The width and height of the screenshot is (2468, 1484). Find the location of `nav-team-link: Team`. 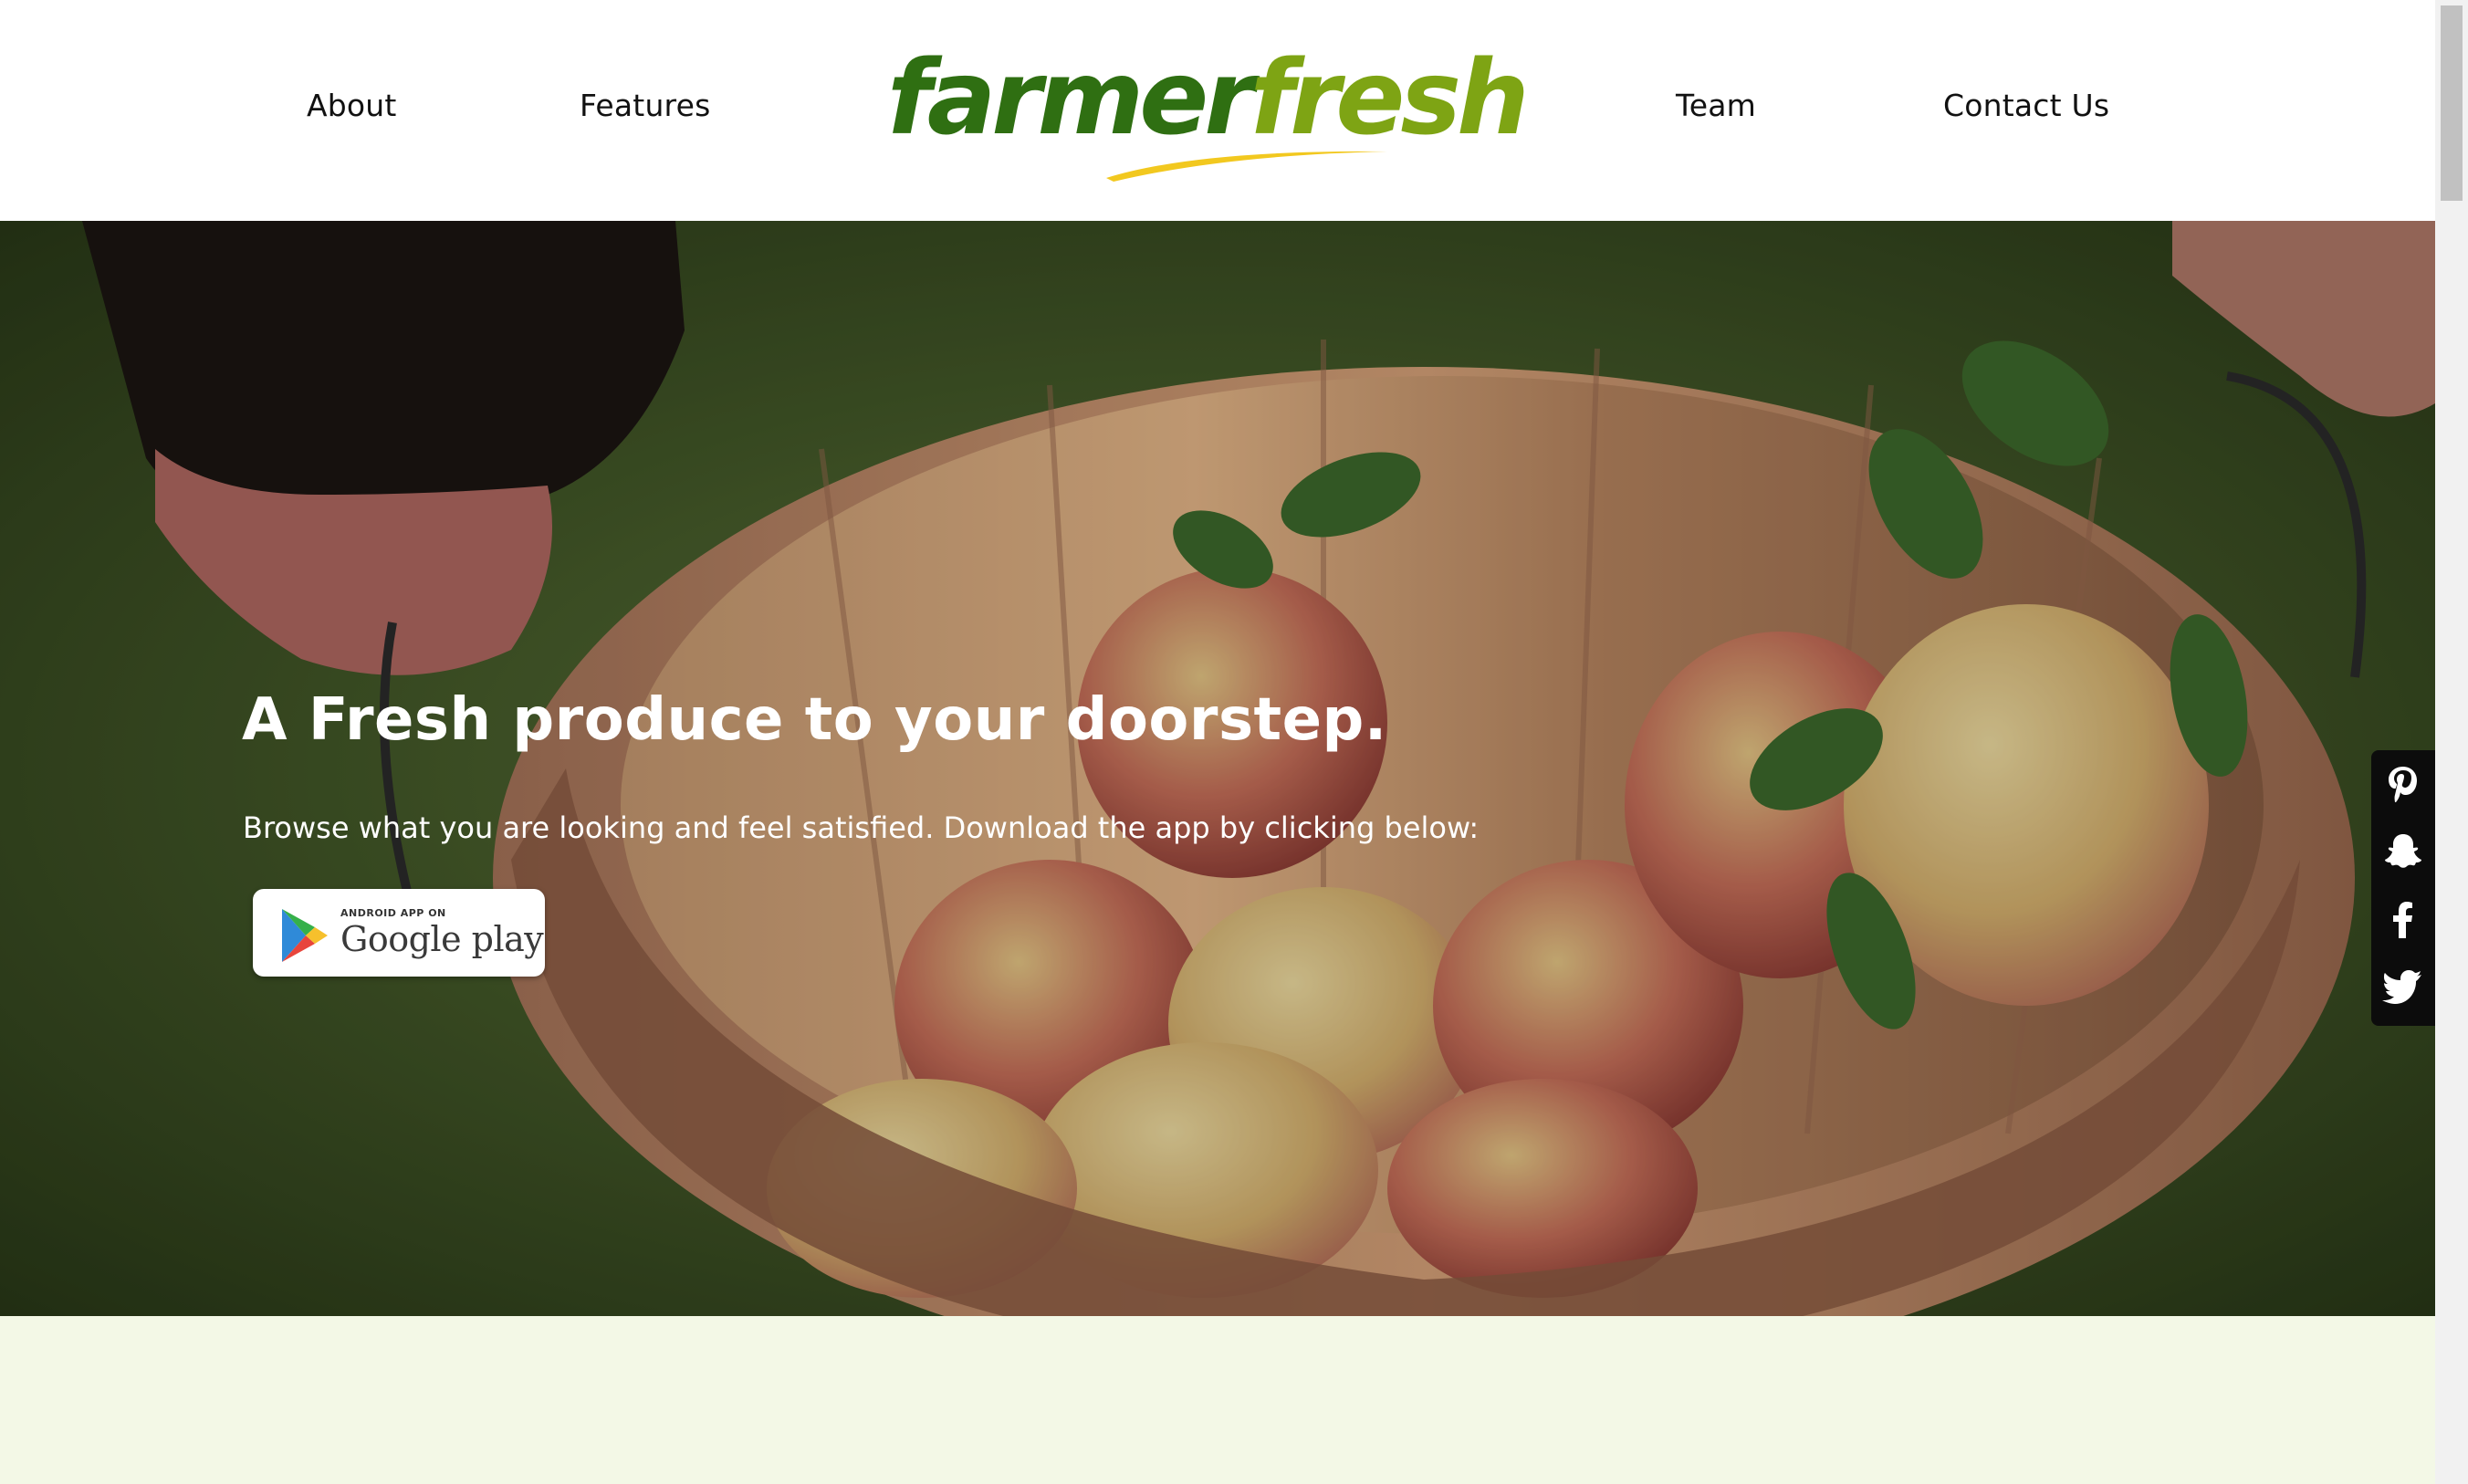

nav-team-link: Team is located at coordinates (1716, 105).